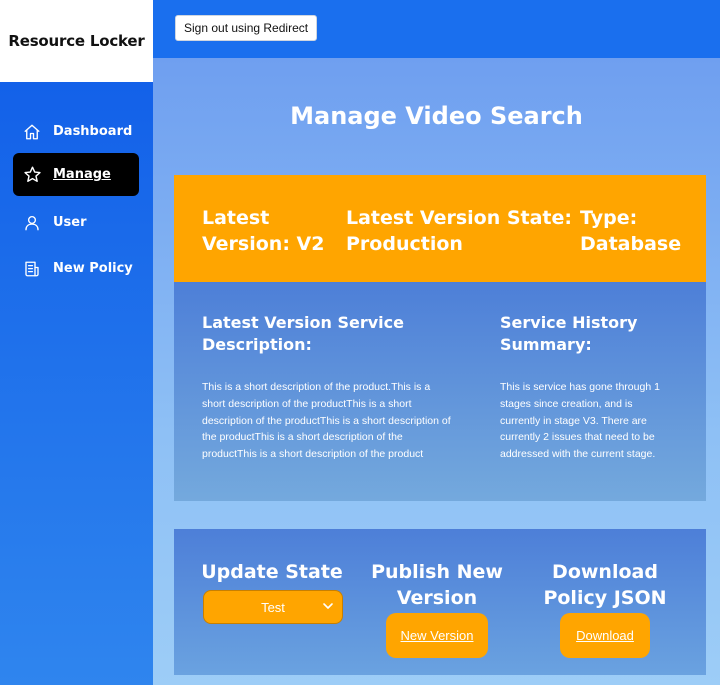 This screenshot has width=720, height=685. I want to click on download-button: Download, so click(605, 635).